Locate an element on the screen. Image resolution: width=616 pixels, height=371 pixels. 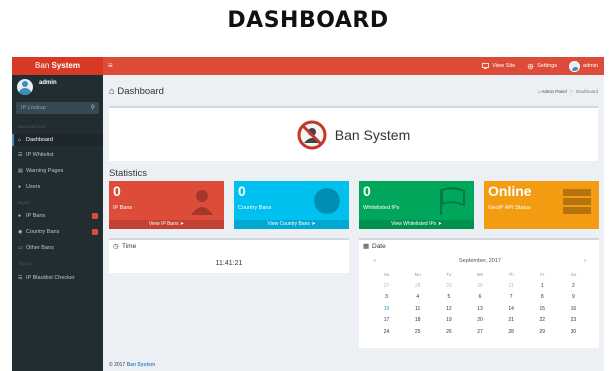
calendar-day: 9 is located at coordinates (573, 298).